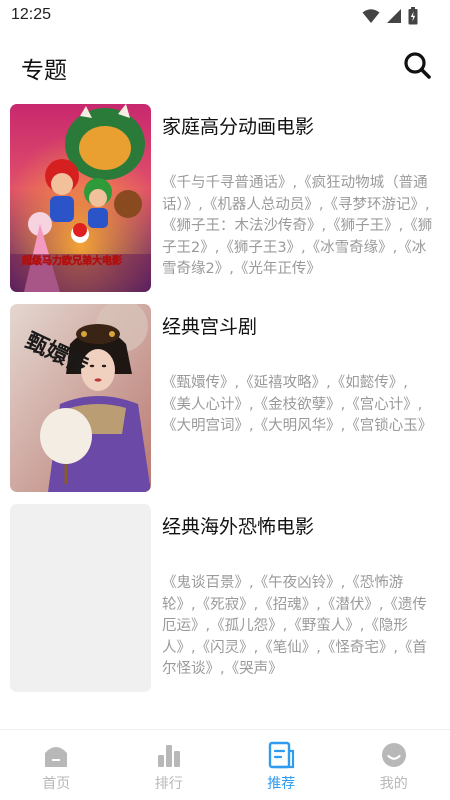 This screenshot has height=800, width=450. Describe the element at coordinates (210, 327) in the screenshot. I see `topic-title: 经典宫斗剧` at that location.